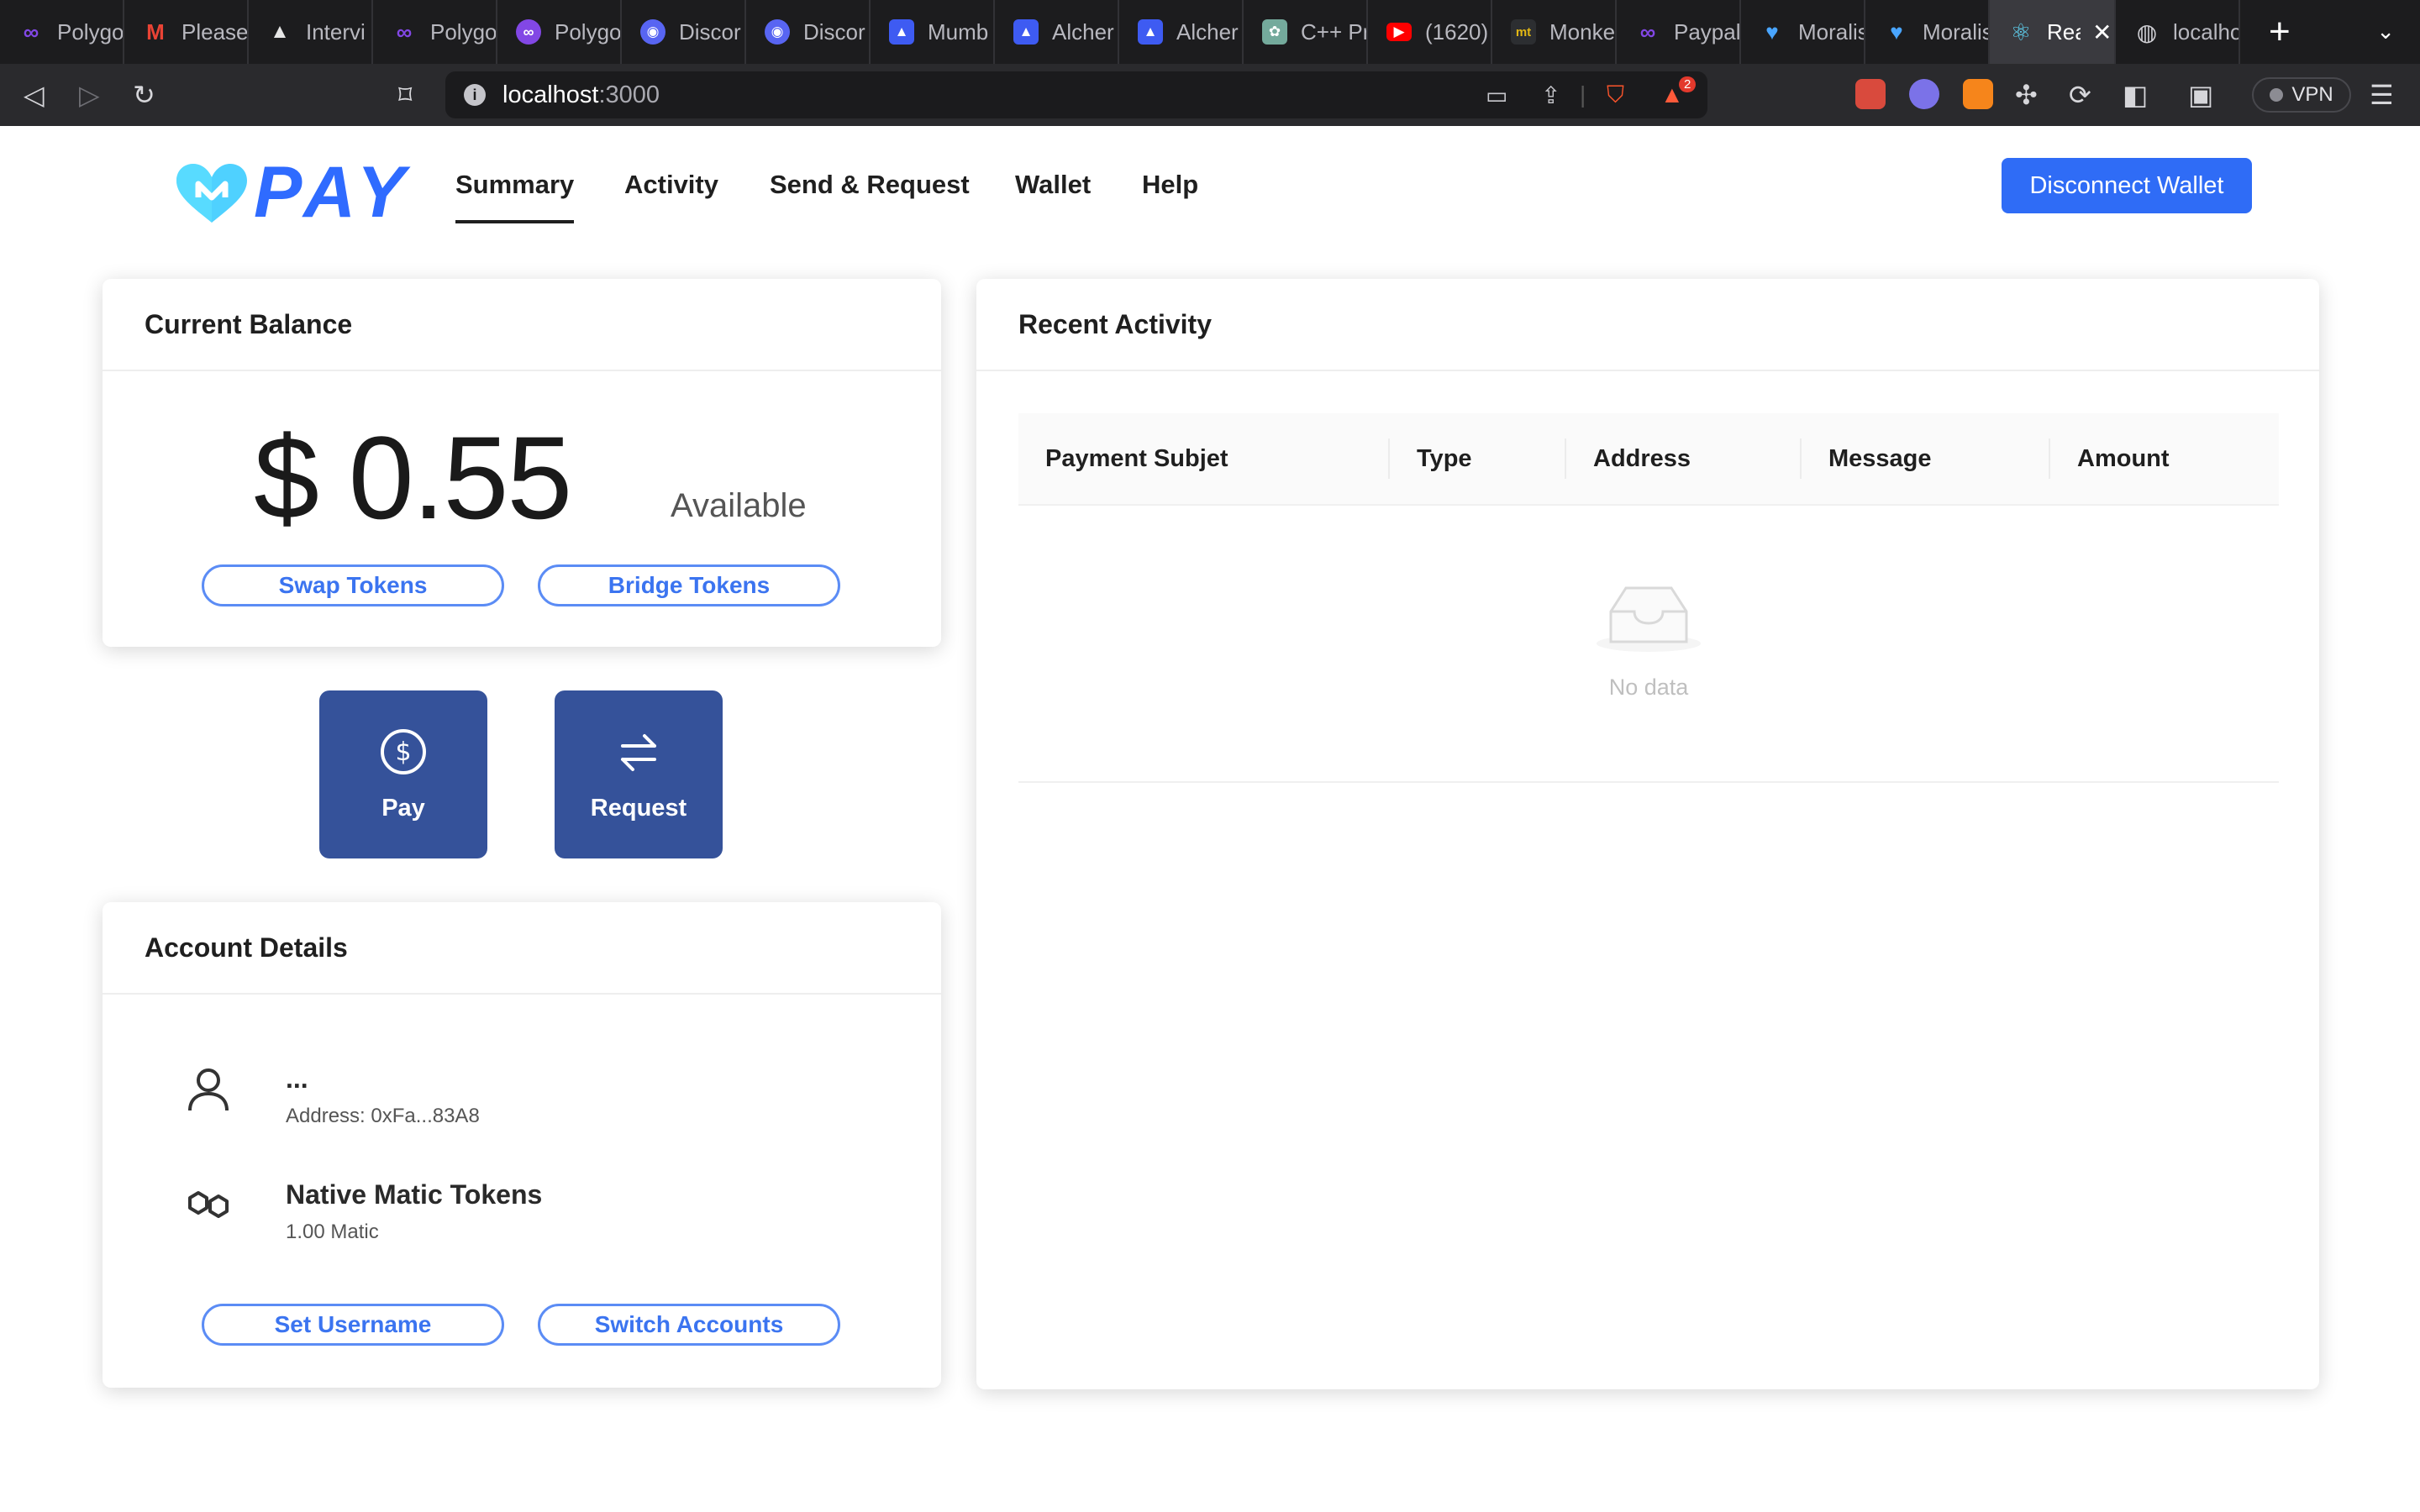 This screenshot has width=2420, height=1512. Describe the element at coordinates (2102, 32) in the screenshot. I see `close-tab-icon: ✕` at that location.